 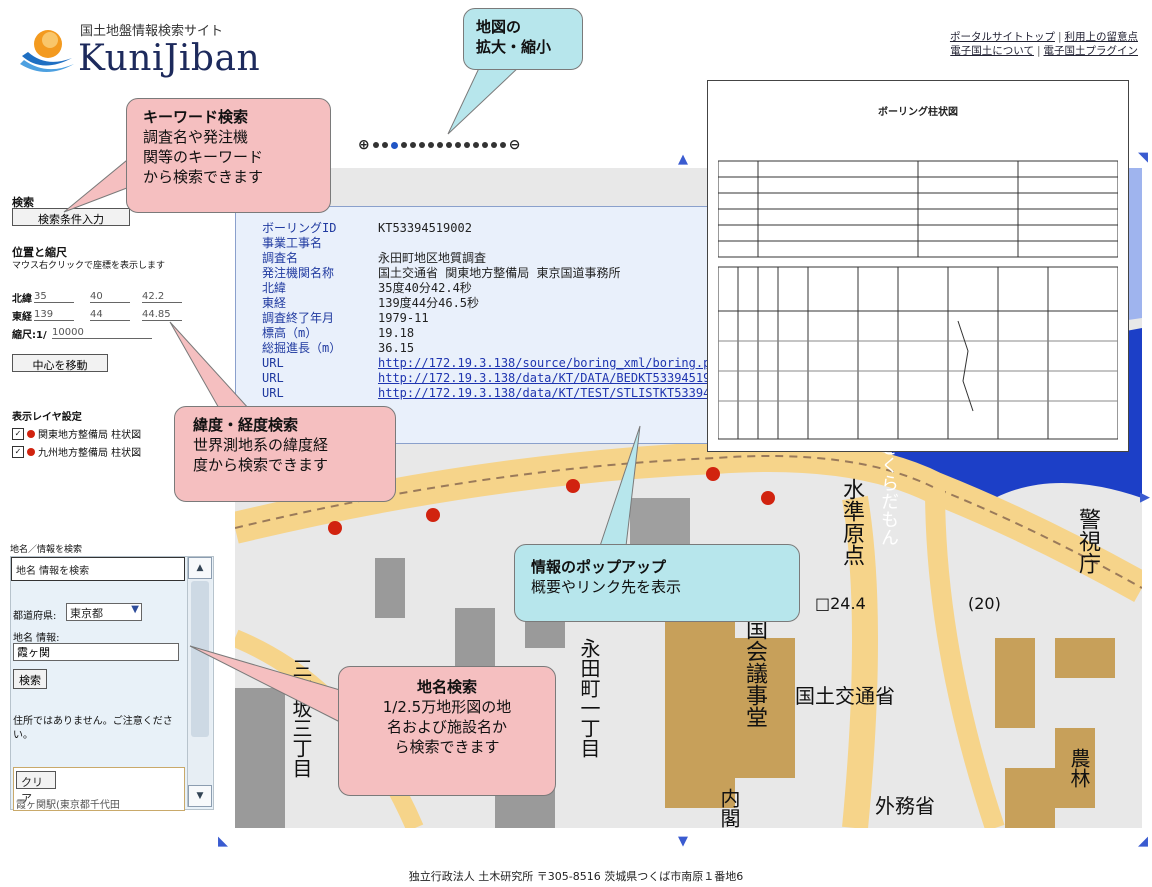 I want to click on layer-label: 九州地方整備局 柱状図, so click(x=90, y=453).